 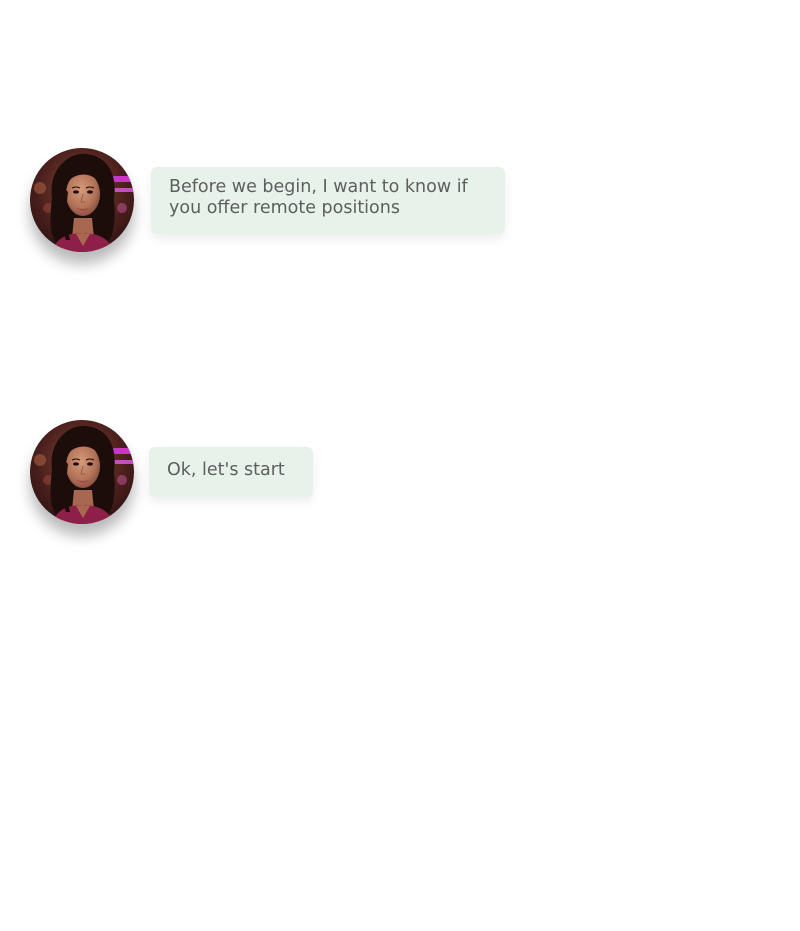 What do you see at coordinates (231, 472) in the screenshot?
I see `message-bubble: Ok, let's start` at bounding box center [231, 472].